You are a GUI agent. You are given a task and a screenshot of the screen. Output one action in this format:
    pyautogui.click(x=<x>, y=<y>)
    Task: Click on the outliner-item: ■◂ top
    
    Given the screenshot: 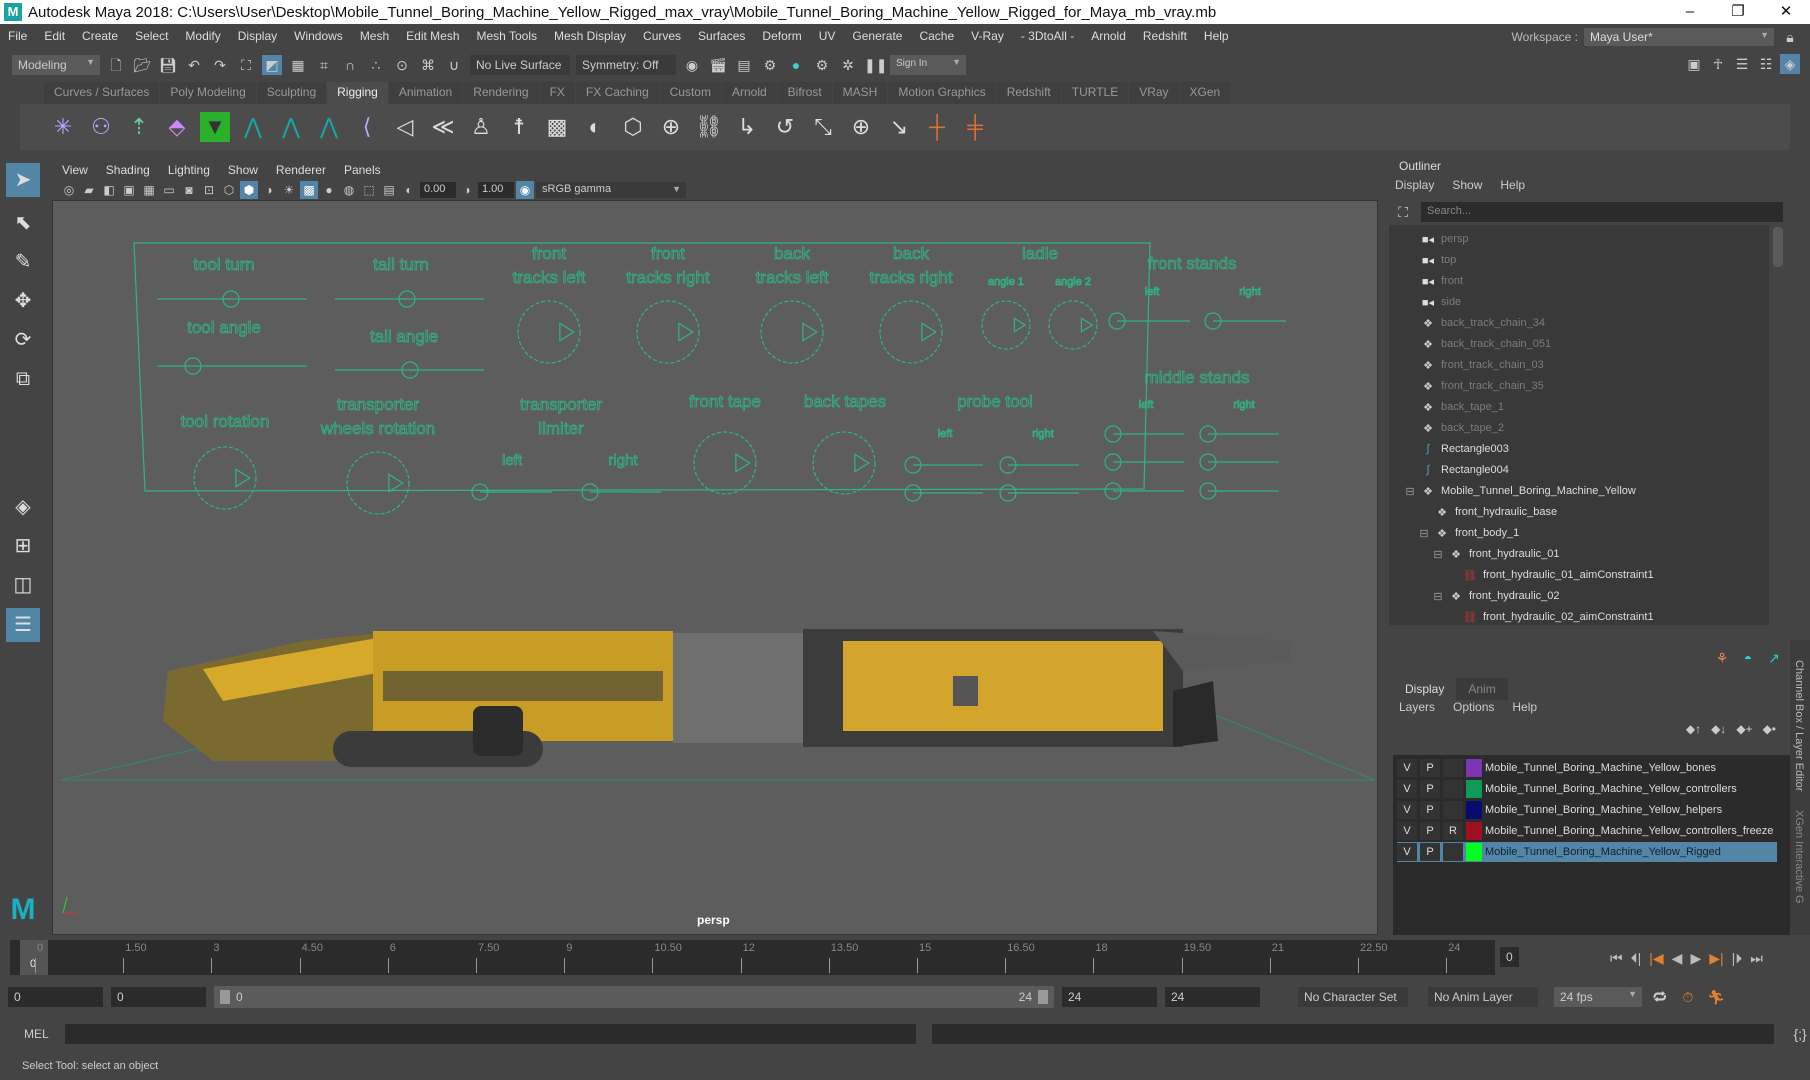 What is the action you would take?
    pyautogui.click(x=1437, y=260)
    